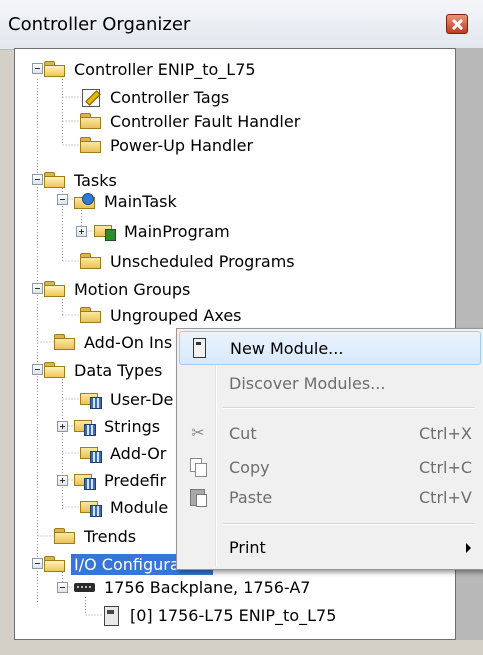  I want to click on title-bar: Controller Organizer, so click(241, 25).